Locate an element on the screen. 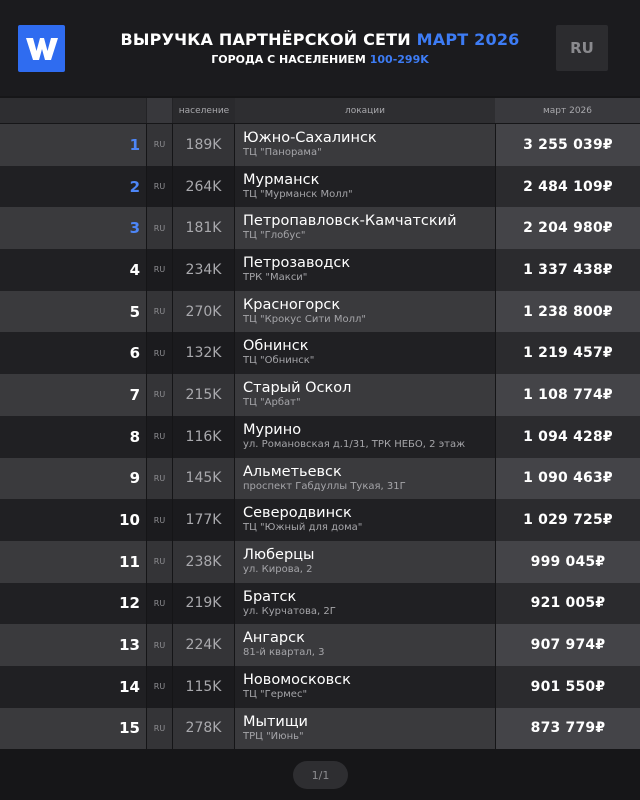  rank-number: 1 is located at coordinates (134, 144).